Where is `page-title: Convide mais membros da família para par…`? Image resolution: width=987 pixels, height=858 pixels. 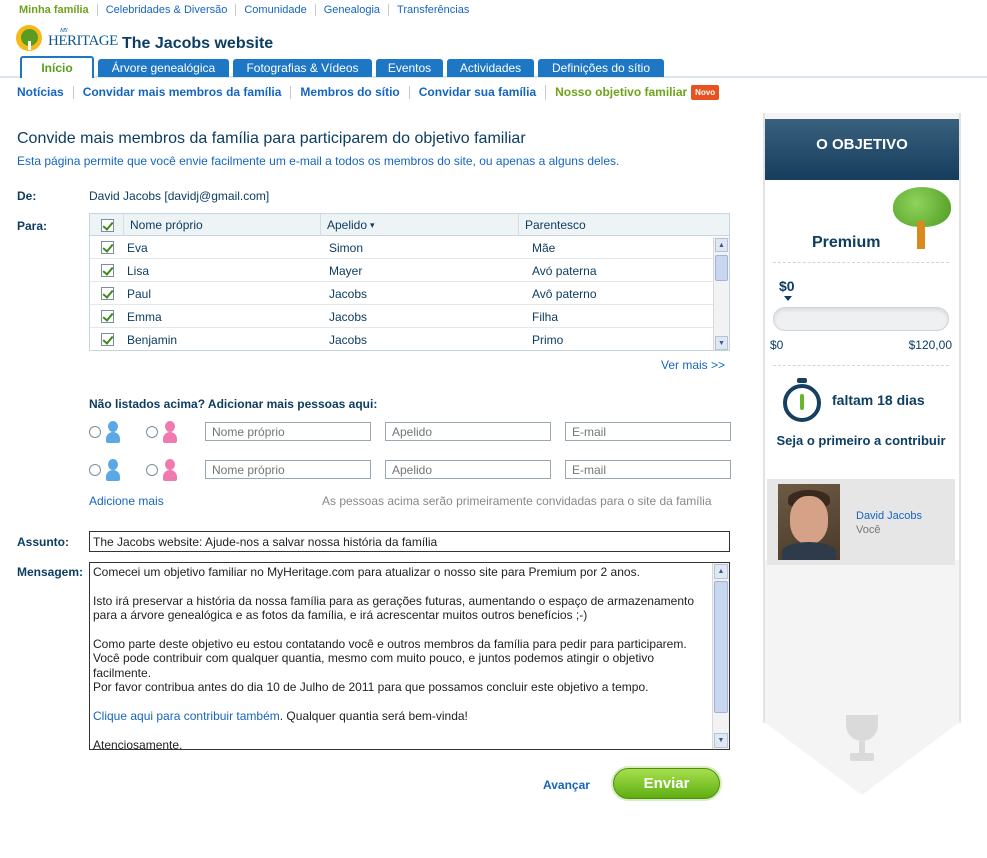
page-title: Convide mais membros da família para par… is located at coordinates (271, 138).